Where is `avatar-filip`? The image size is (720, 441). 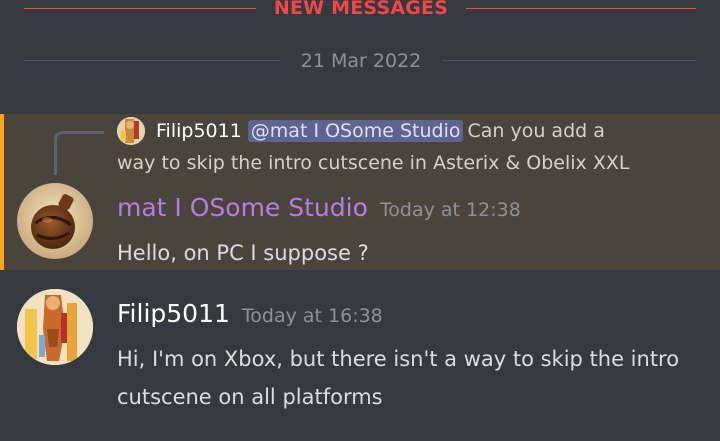 avatar-filip is located at coordinates (55, 327).